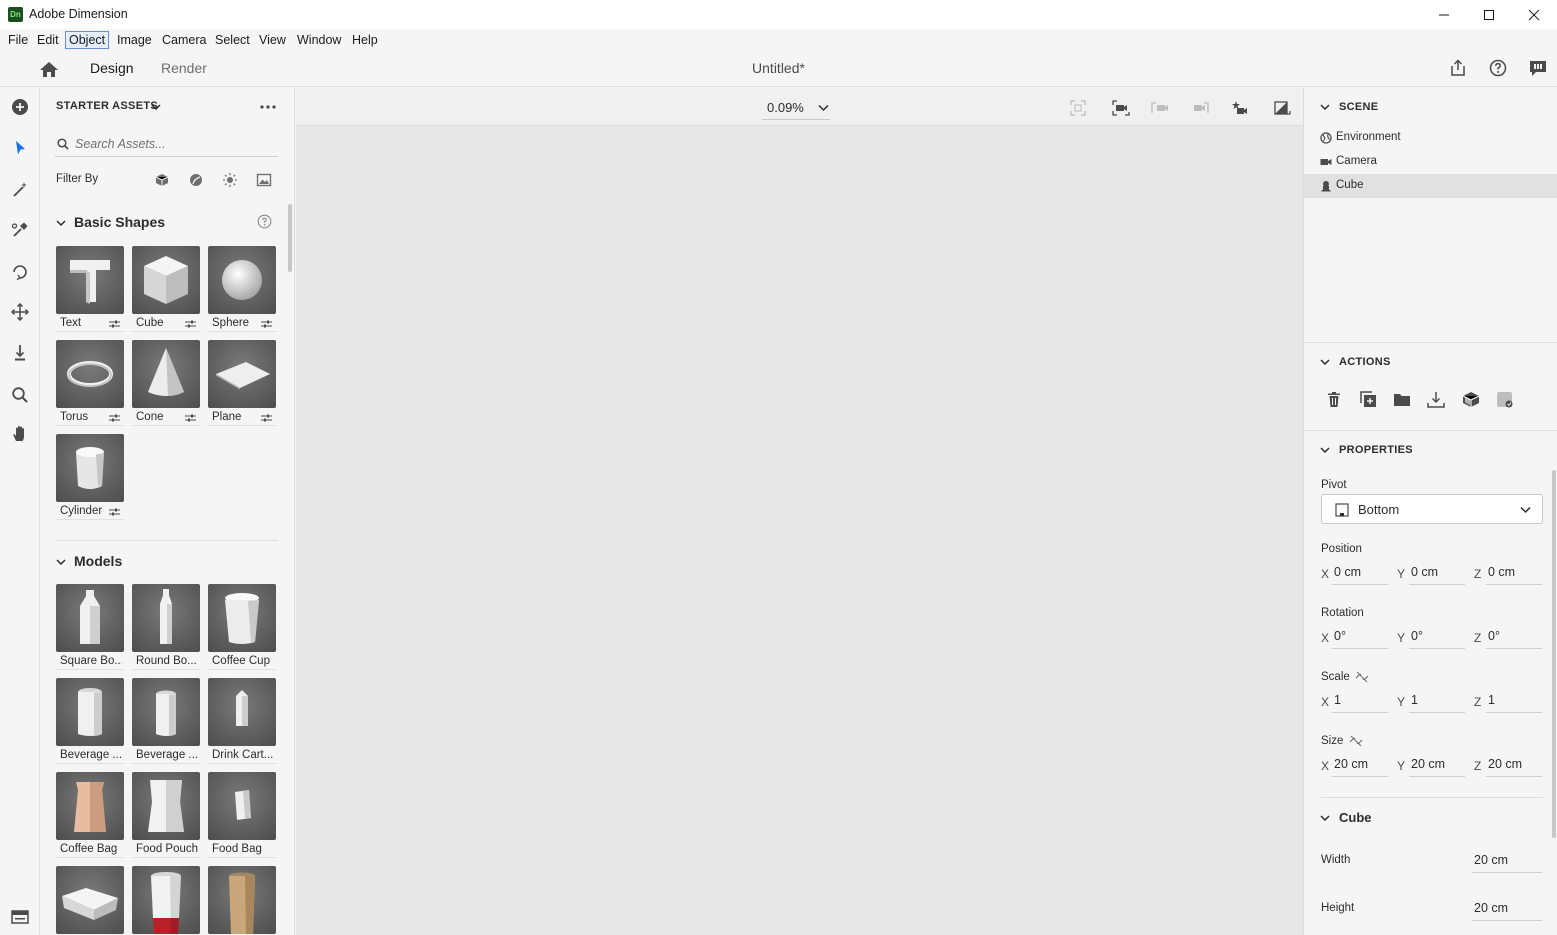 This screenshot has height=935, width=1557. Describe the element at coordinates (1368, 399) in the screenshot. I see `duplicate-button` at that location.